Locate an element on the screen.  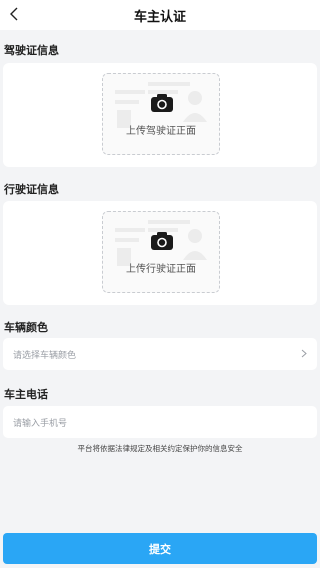
license-upload-label: 上传驾驶证正面 is located at coordinates (161, 131).